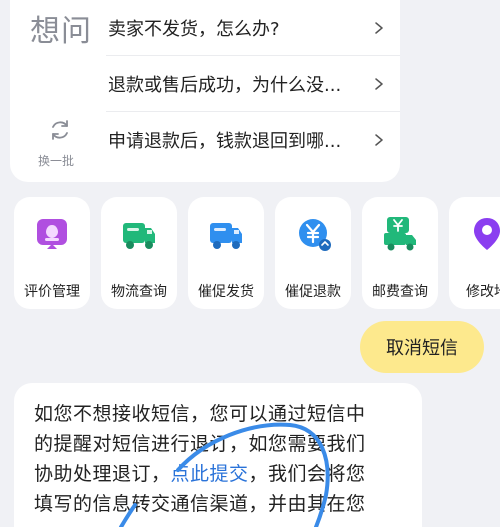 The width and height of the screenshot is (500, 527). I want to click on shortcut-label: 评价管理, so click(52, 292).